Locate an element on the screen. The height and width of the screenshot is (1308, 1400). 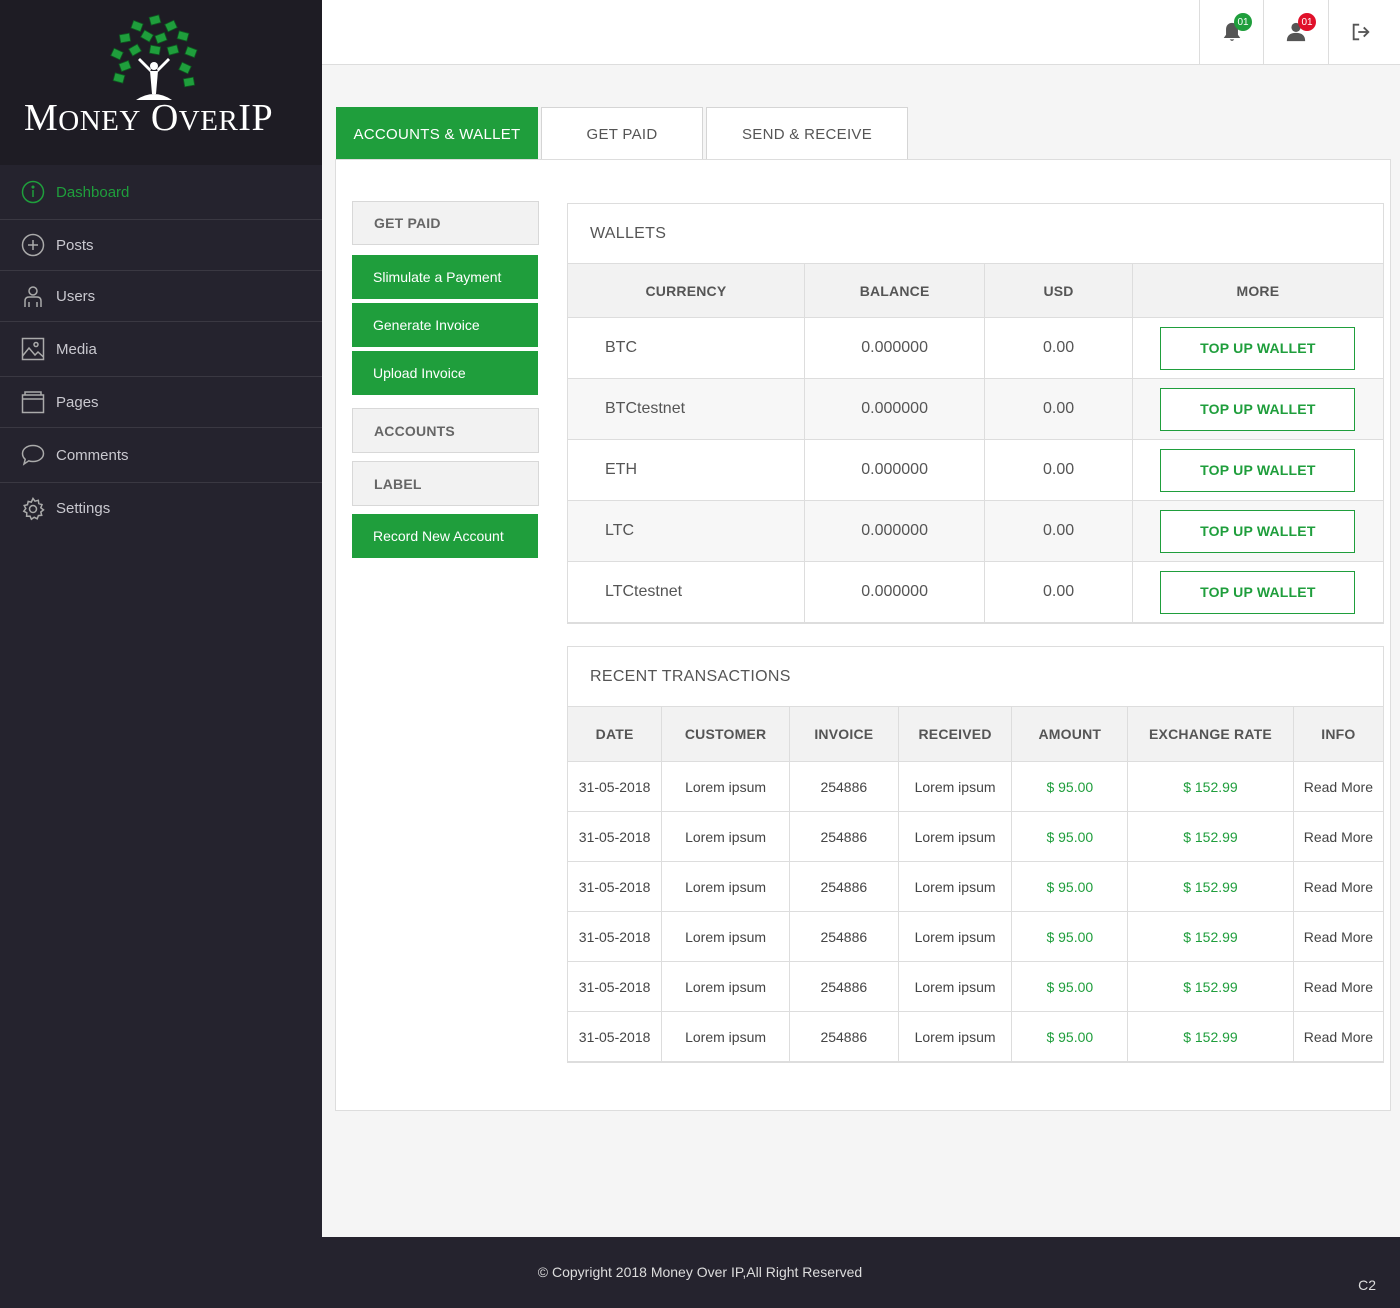
sign-out-icon is located at coordinates (1361, 32).